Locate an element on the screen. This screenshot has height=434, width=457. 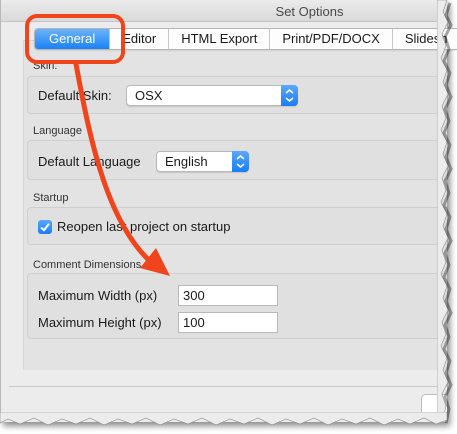
max-width-field: 300 is located at coordinates (228, 295).